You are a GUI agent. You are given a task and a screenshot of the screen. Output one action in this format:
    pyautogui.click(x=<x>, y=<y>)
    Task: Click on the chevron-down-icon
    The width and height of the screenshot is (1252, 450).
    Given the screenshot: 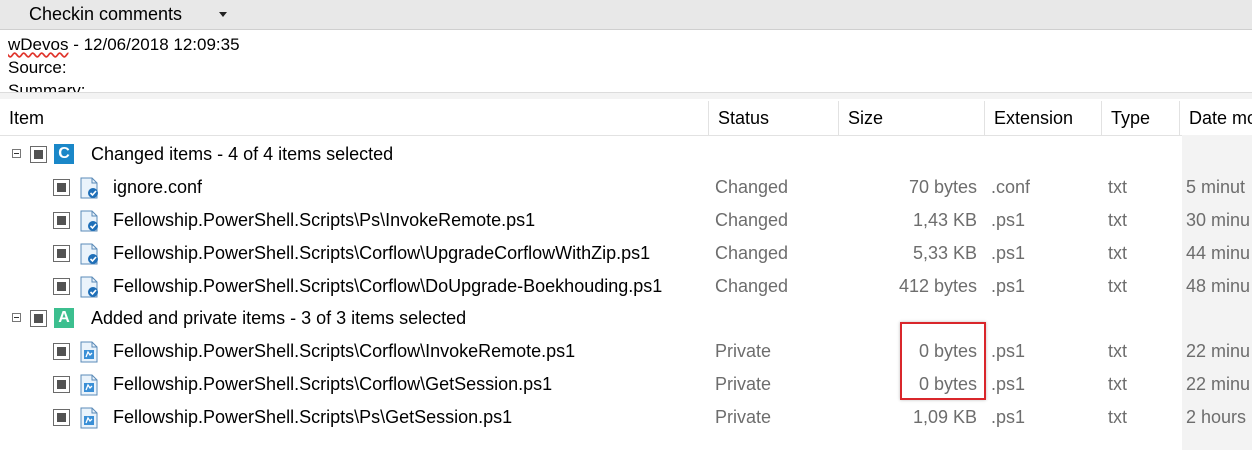 What is the action you would take?
    pyautogui.click(x=223, y=14)
    